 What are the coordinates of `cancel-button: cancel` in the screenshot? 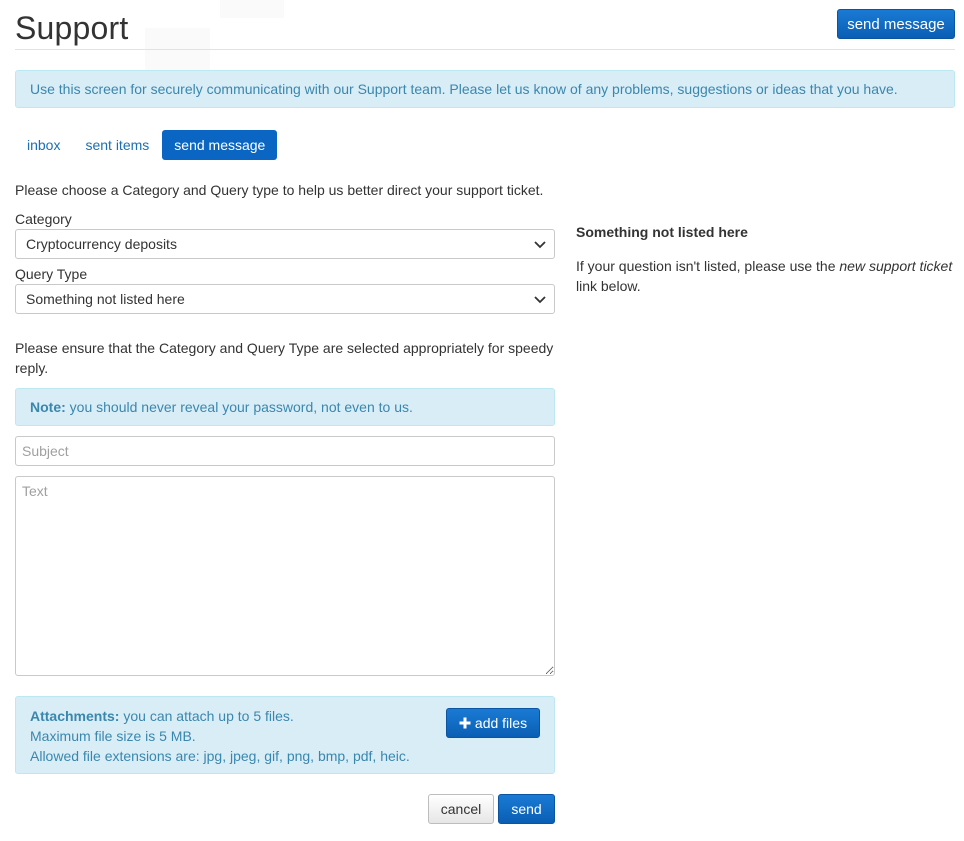 It's located at (461, 809).